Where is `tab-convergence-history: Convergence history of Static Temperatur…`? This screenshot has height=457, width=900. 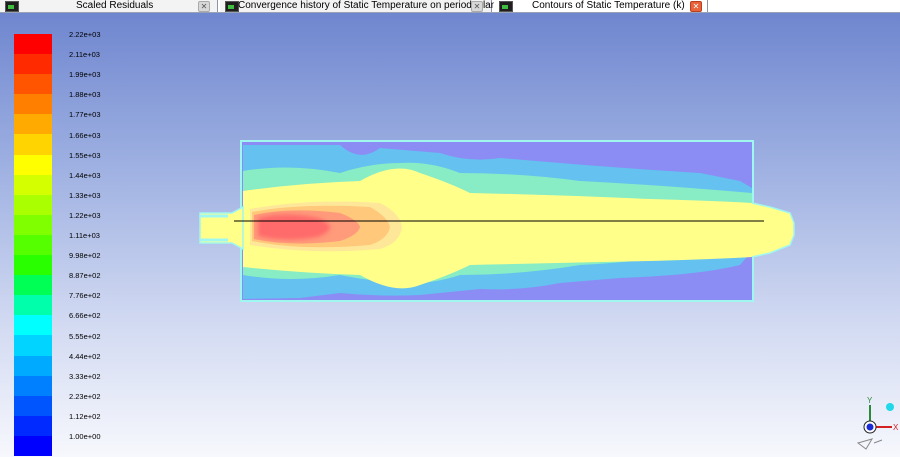 tab-convergence-history: Convergence history of Static Temperatur… is located at coordinates (361, 6).